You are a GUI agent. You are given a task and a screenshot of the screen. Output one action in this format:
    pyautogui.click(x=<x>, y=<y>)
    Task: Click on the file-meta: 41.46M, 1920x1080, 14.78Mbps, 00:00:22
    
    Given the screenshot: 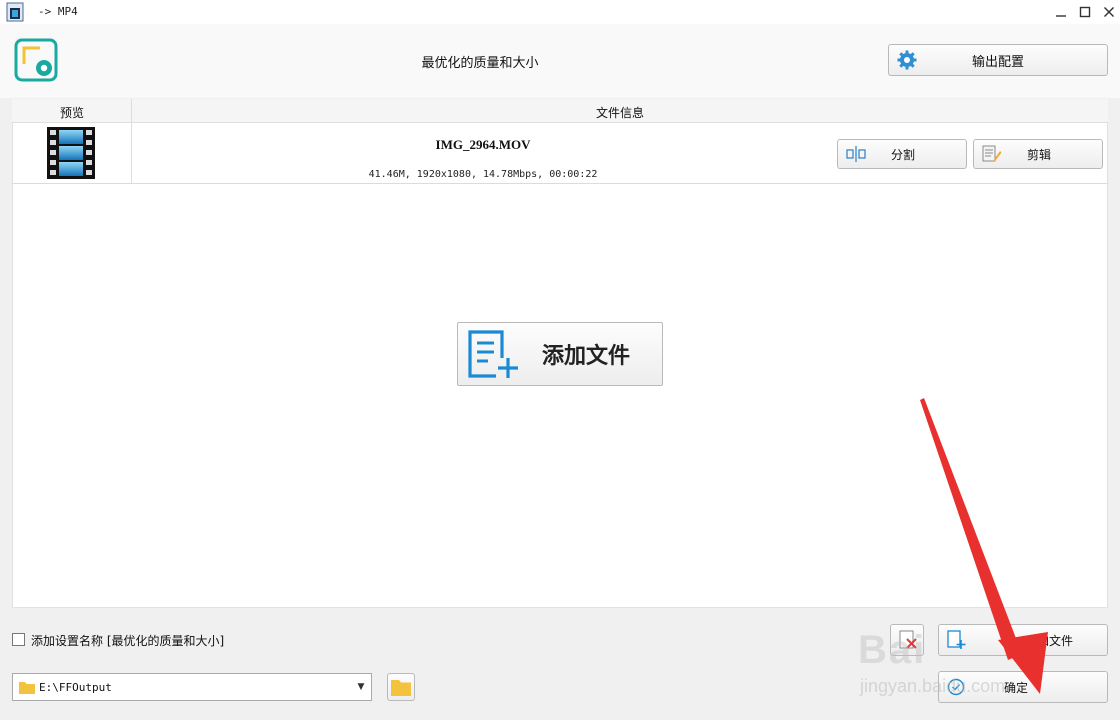 What is the action you would take?
    pyautogui.click(x=483, y=174)
    